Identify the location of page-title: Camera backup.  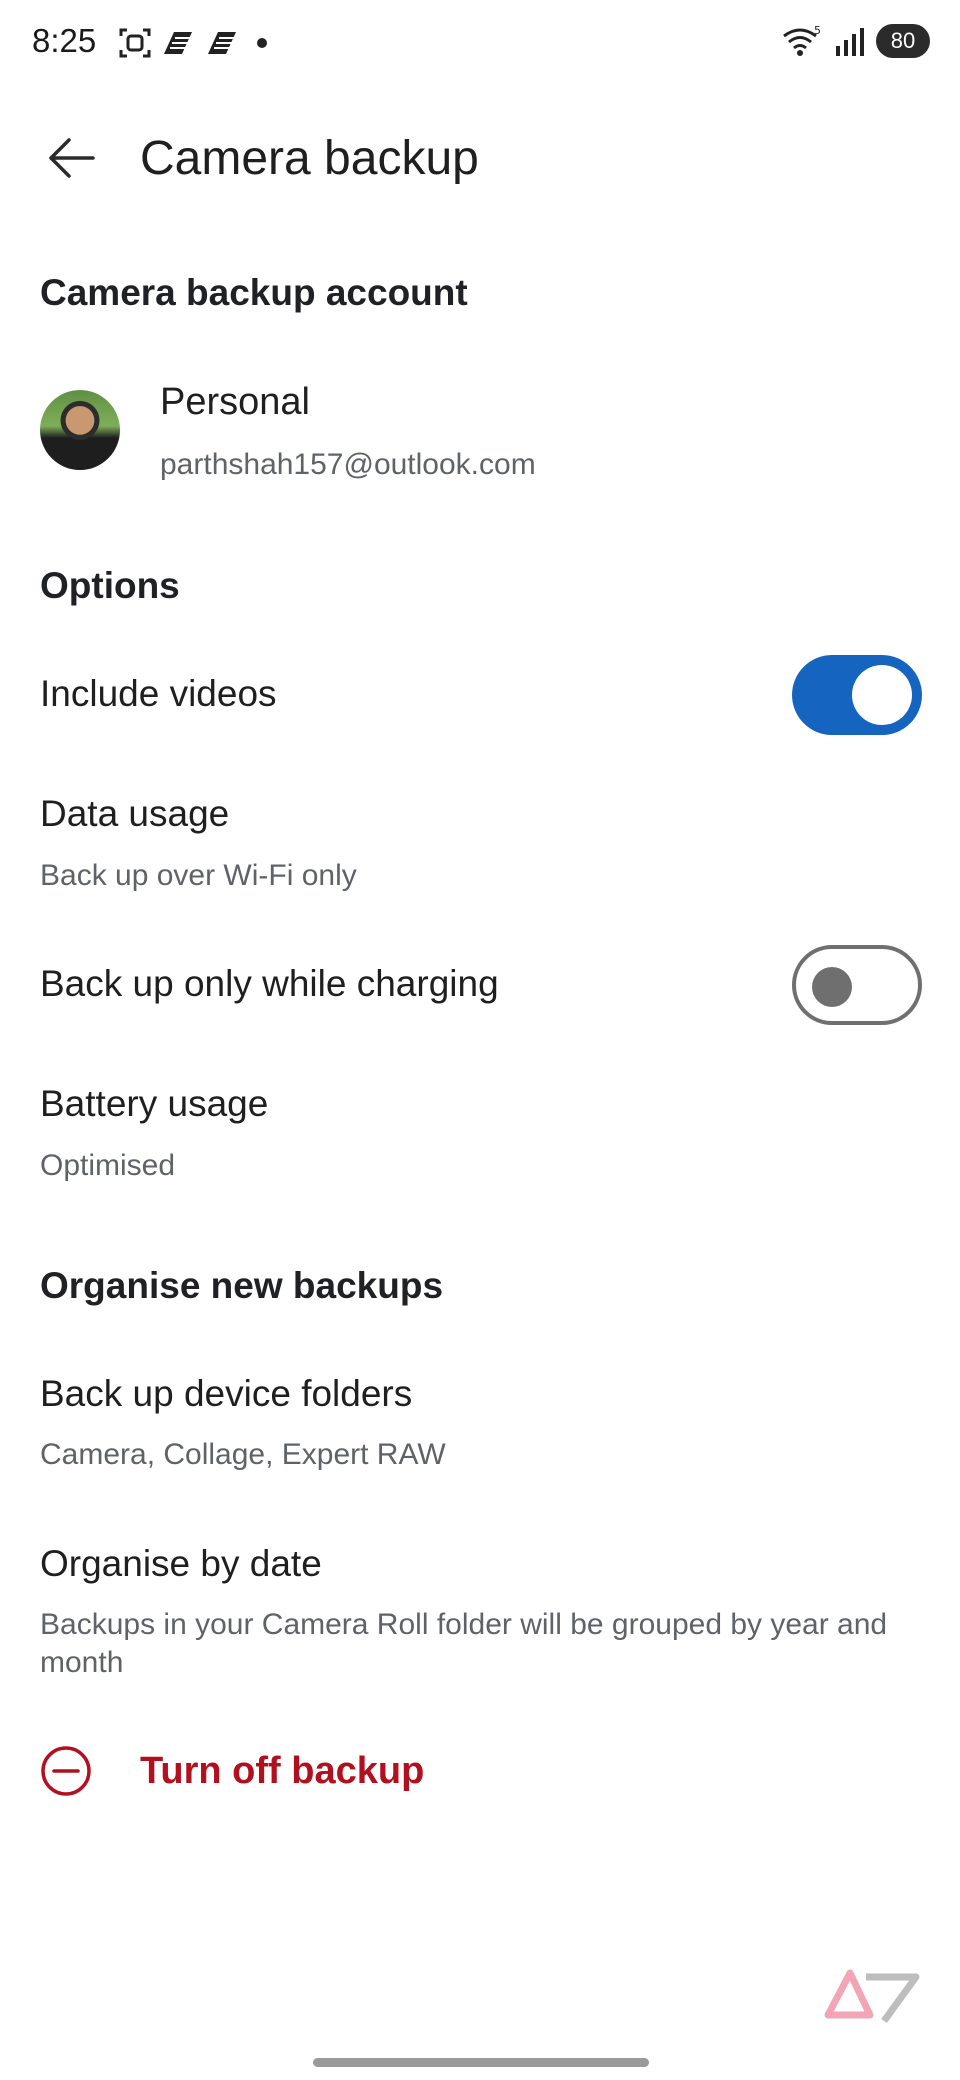
(309, 158).